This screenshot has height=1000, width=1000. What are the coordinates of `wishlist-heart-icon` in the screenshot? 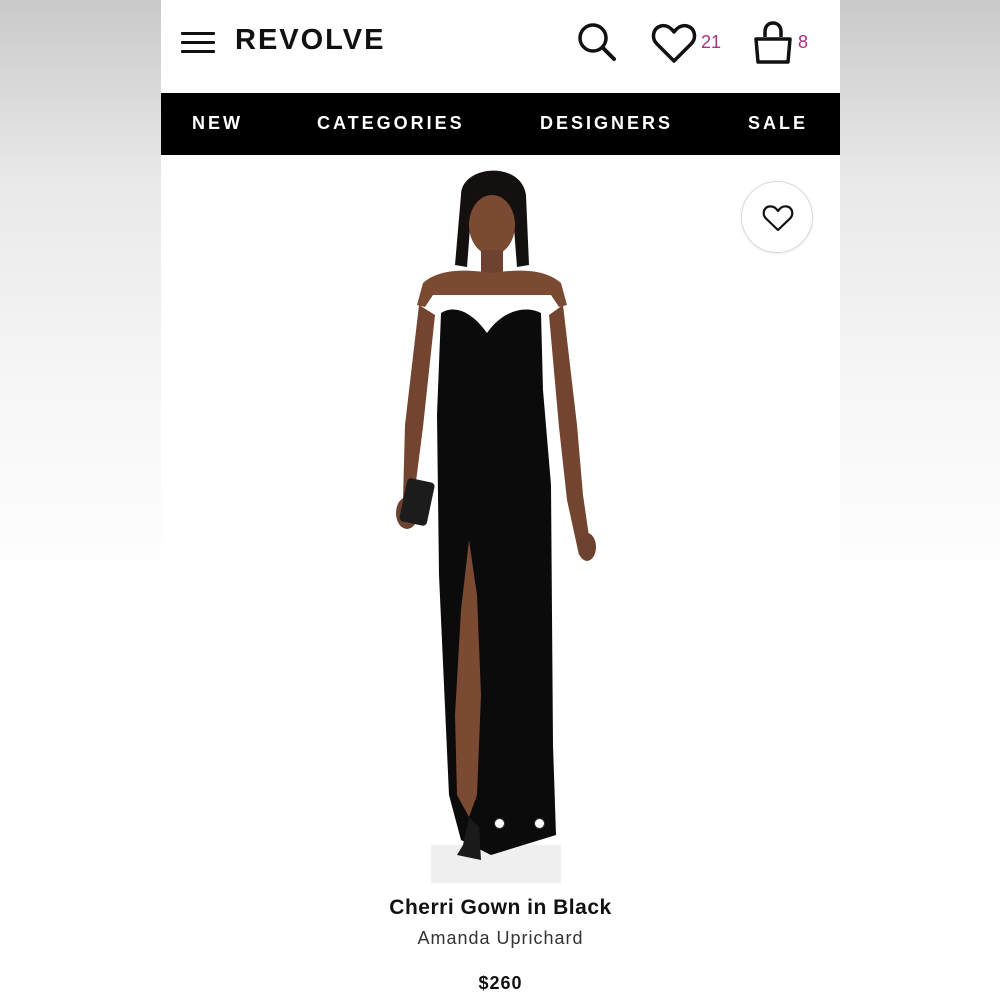 It's located at (674, 44).